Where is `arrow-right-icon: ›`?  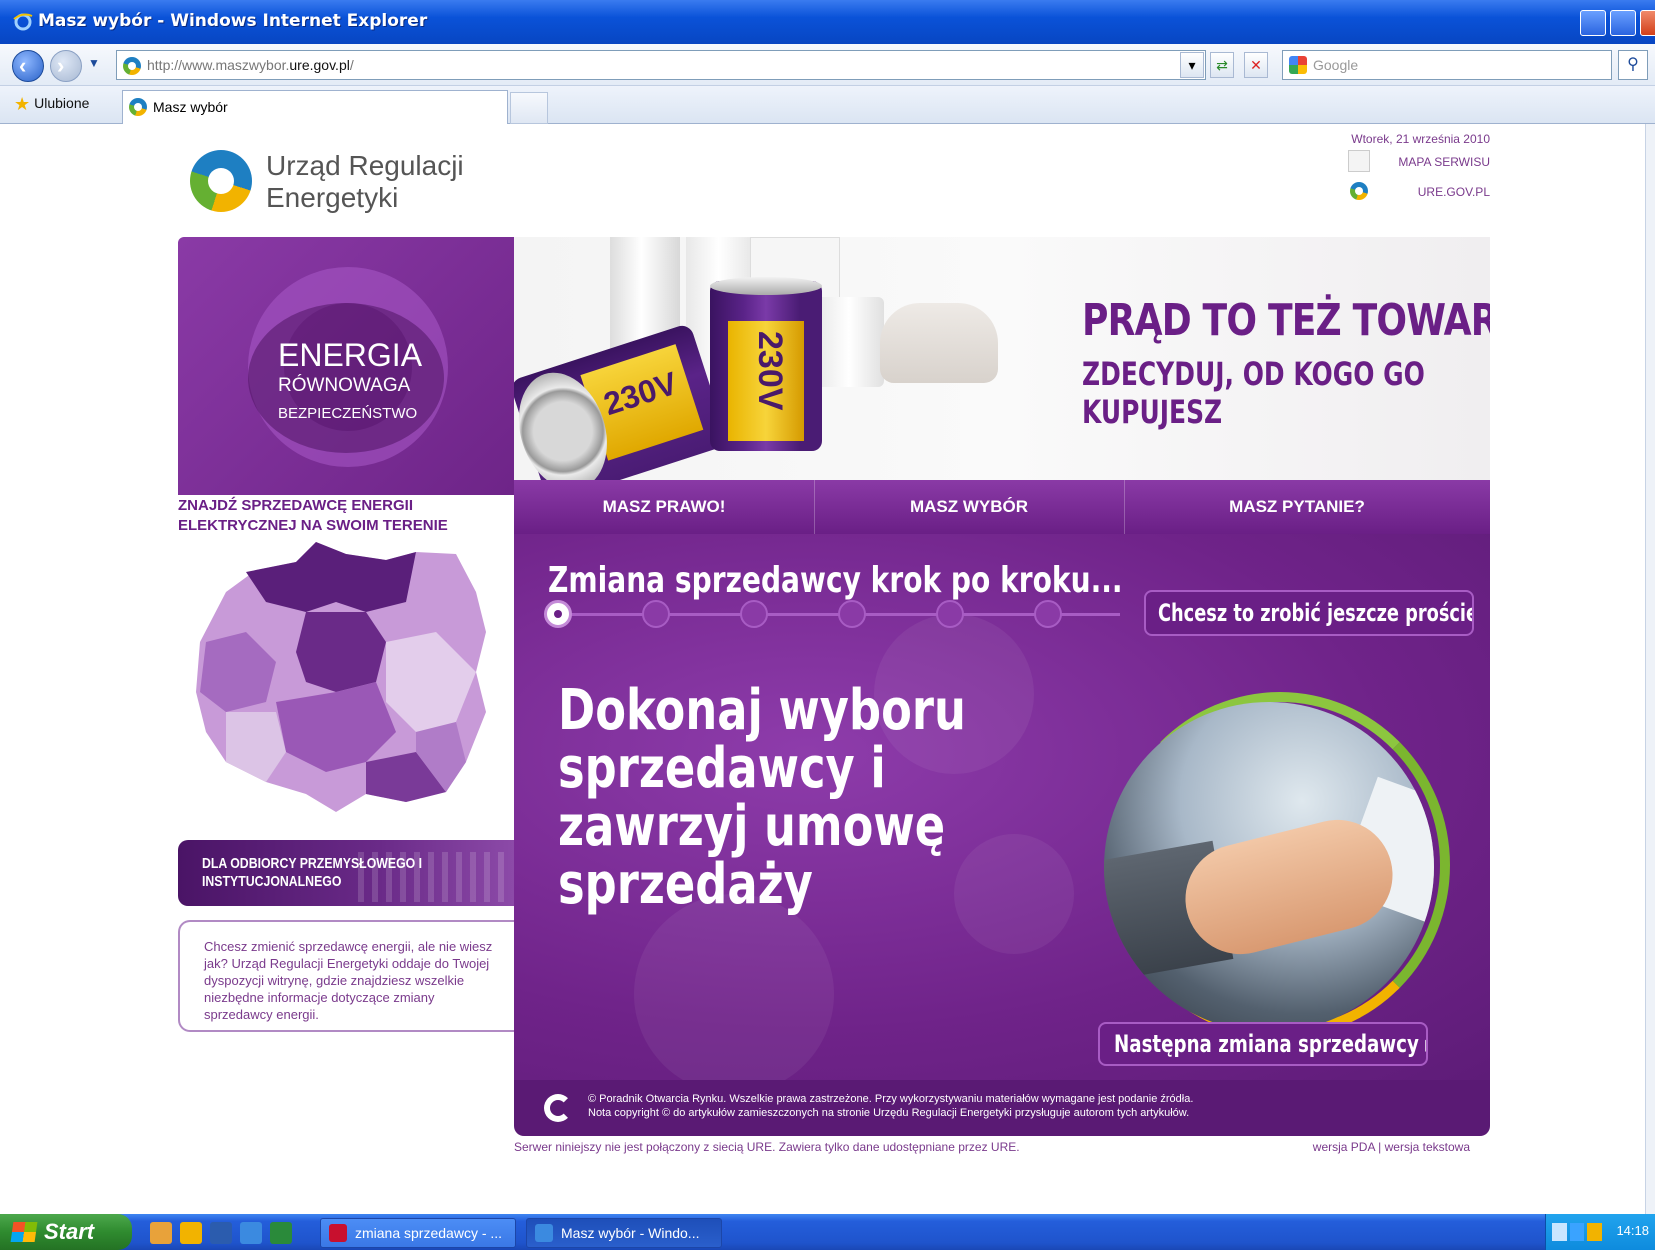 arrow-right-icon: › is located at coordinates (61, 65).